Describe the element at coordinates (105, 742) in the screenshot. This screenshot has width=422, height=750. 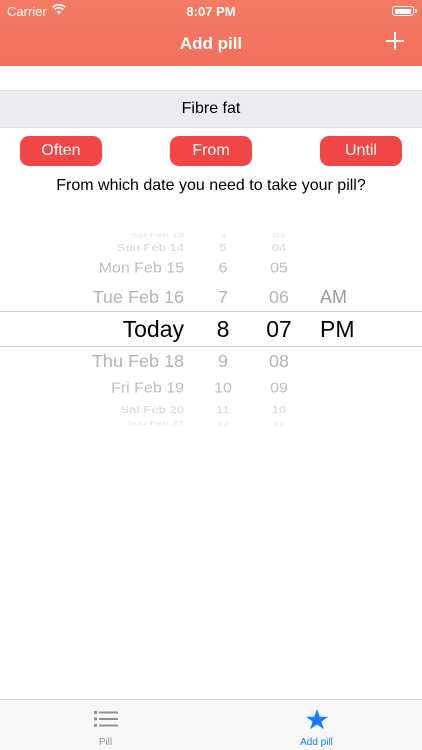
I see `tab-pill-label: Pill` at that location.